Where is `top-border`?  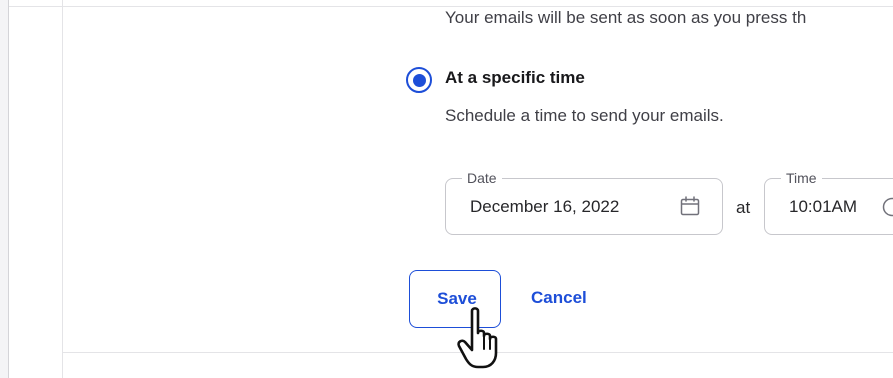
top-border is located at coordinates (446, 3).